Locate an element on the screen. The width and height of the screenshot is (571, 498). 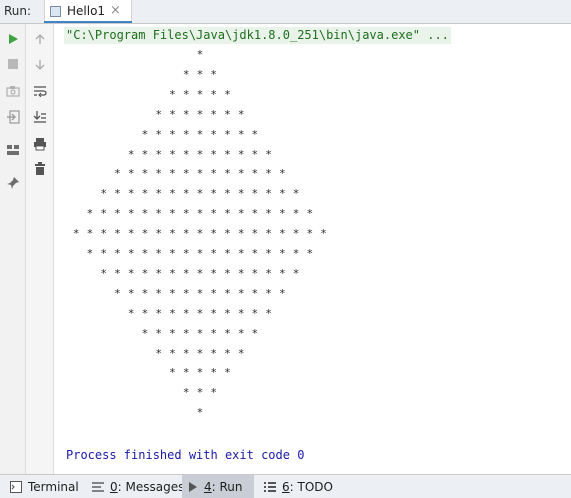
messages-label: : Messages is located at coordinates (151, 486).